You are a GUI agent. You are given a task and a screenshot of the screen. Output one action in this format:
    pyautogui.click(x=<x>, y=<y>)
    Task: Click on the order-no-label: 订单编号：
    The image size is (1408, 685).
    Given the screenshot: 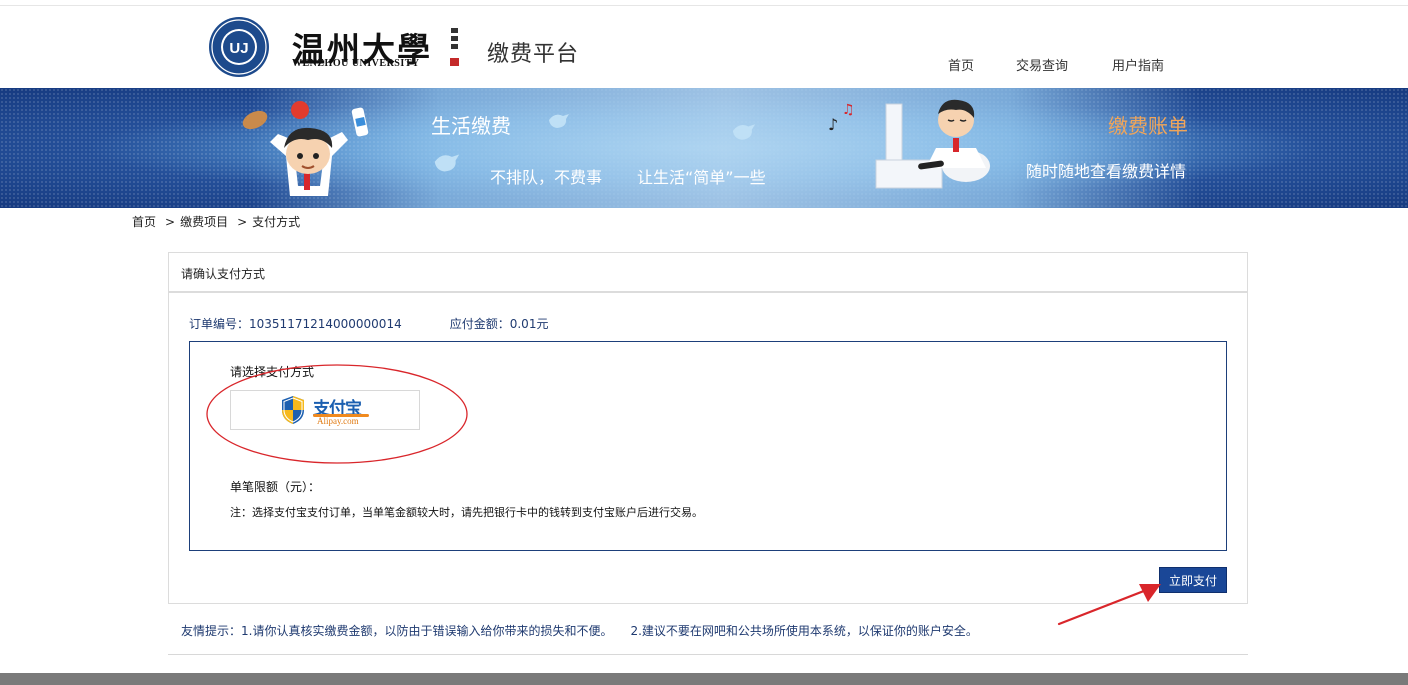 What is the action you would take?
    pyautogui.click(x=219, y=324)
    